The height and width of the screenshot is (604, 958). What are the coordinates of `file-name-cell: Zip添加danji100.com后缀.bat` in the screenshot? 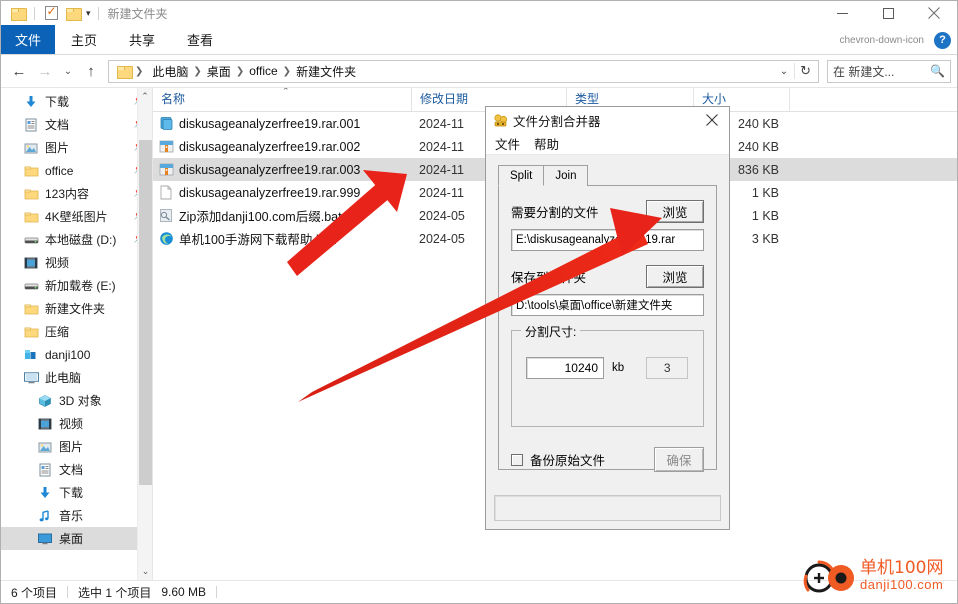 It's located at (260, 217).